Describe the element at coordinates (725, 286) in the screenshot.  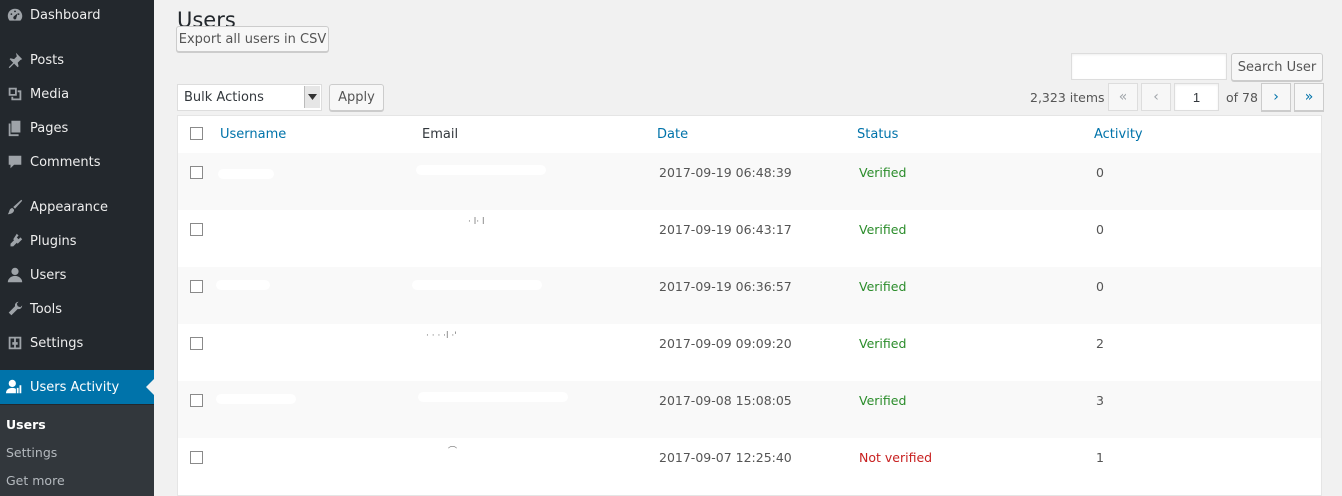
I see `date-cell: 2017-09-19 06:36:57` at that location.